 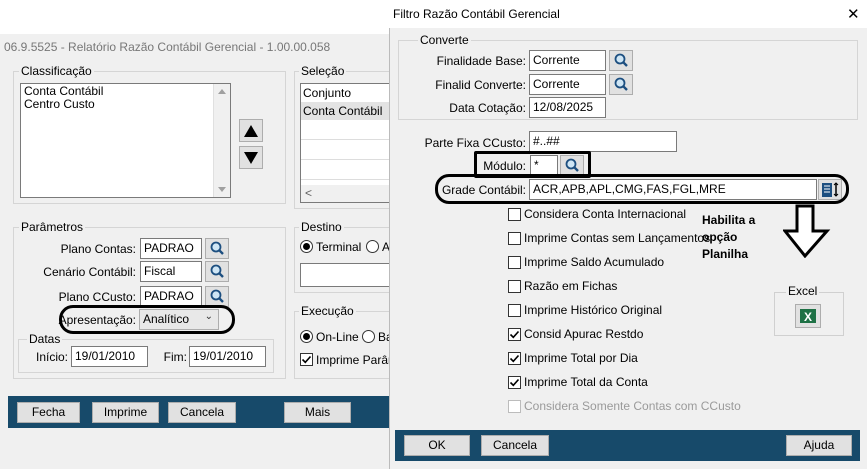 I want to click on plano-contas-search-button, so click(x=217, y=248).